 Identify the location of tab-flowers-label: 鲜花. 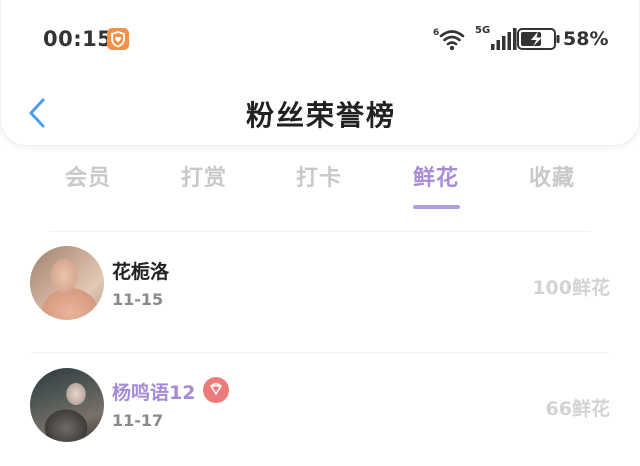
(435, 178).